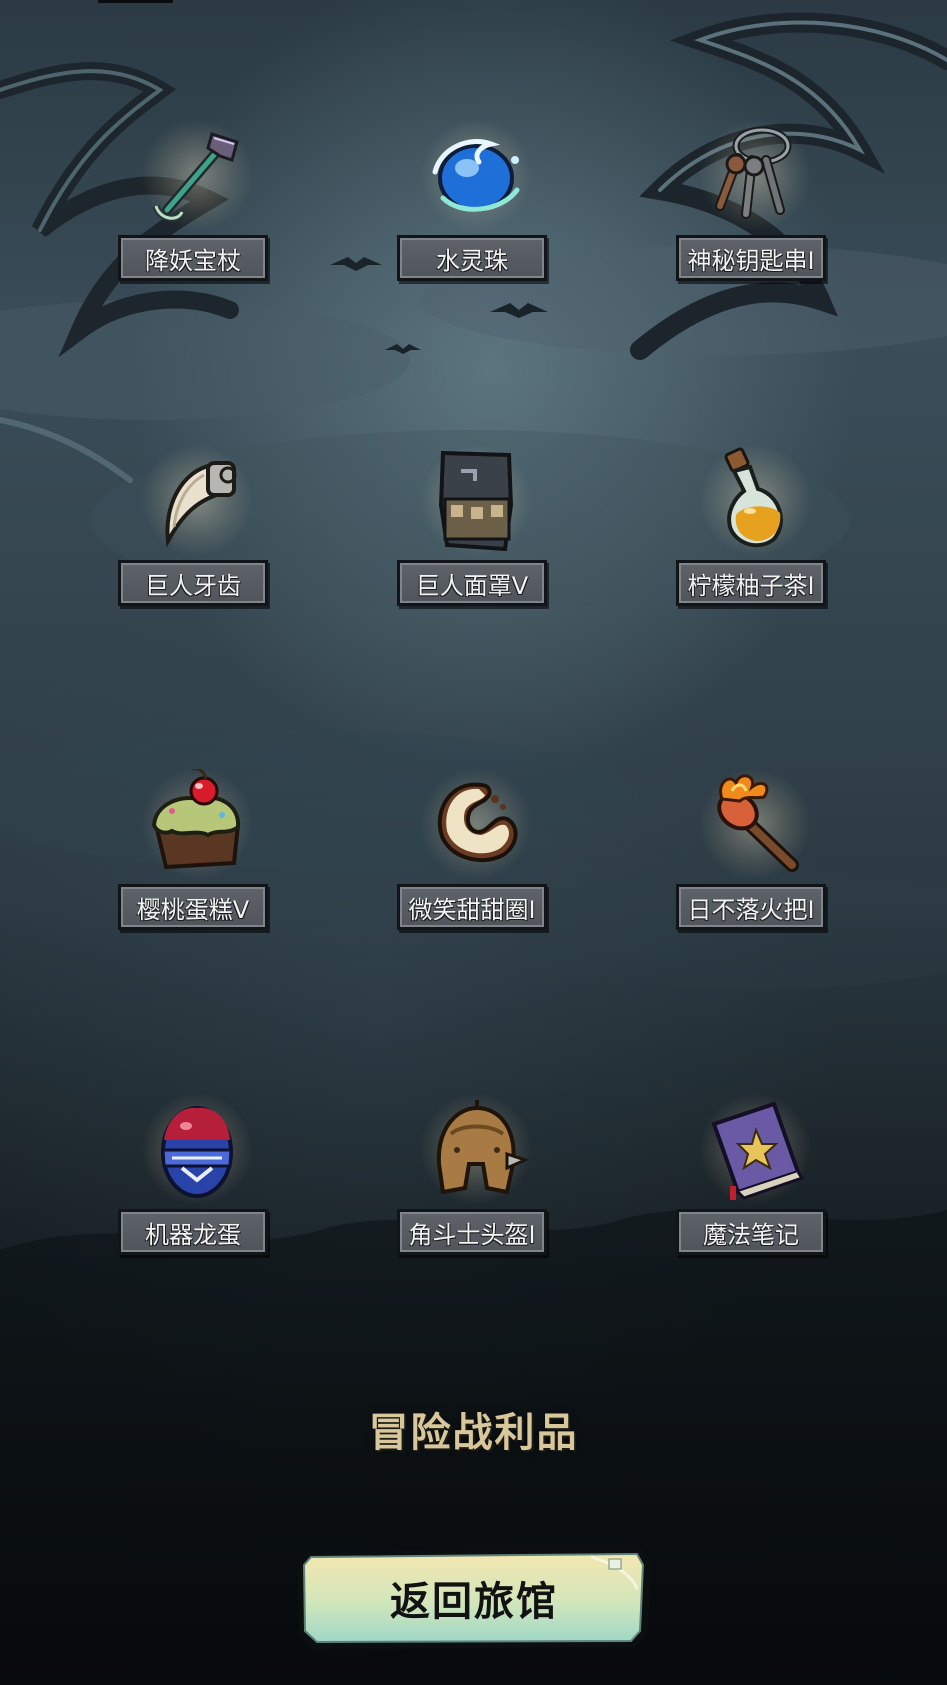  Describe the element at coordinates (751, 907) in the screenshot. I see `item-name-plate: 日不落火把I` at that location.